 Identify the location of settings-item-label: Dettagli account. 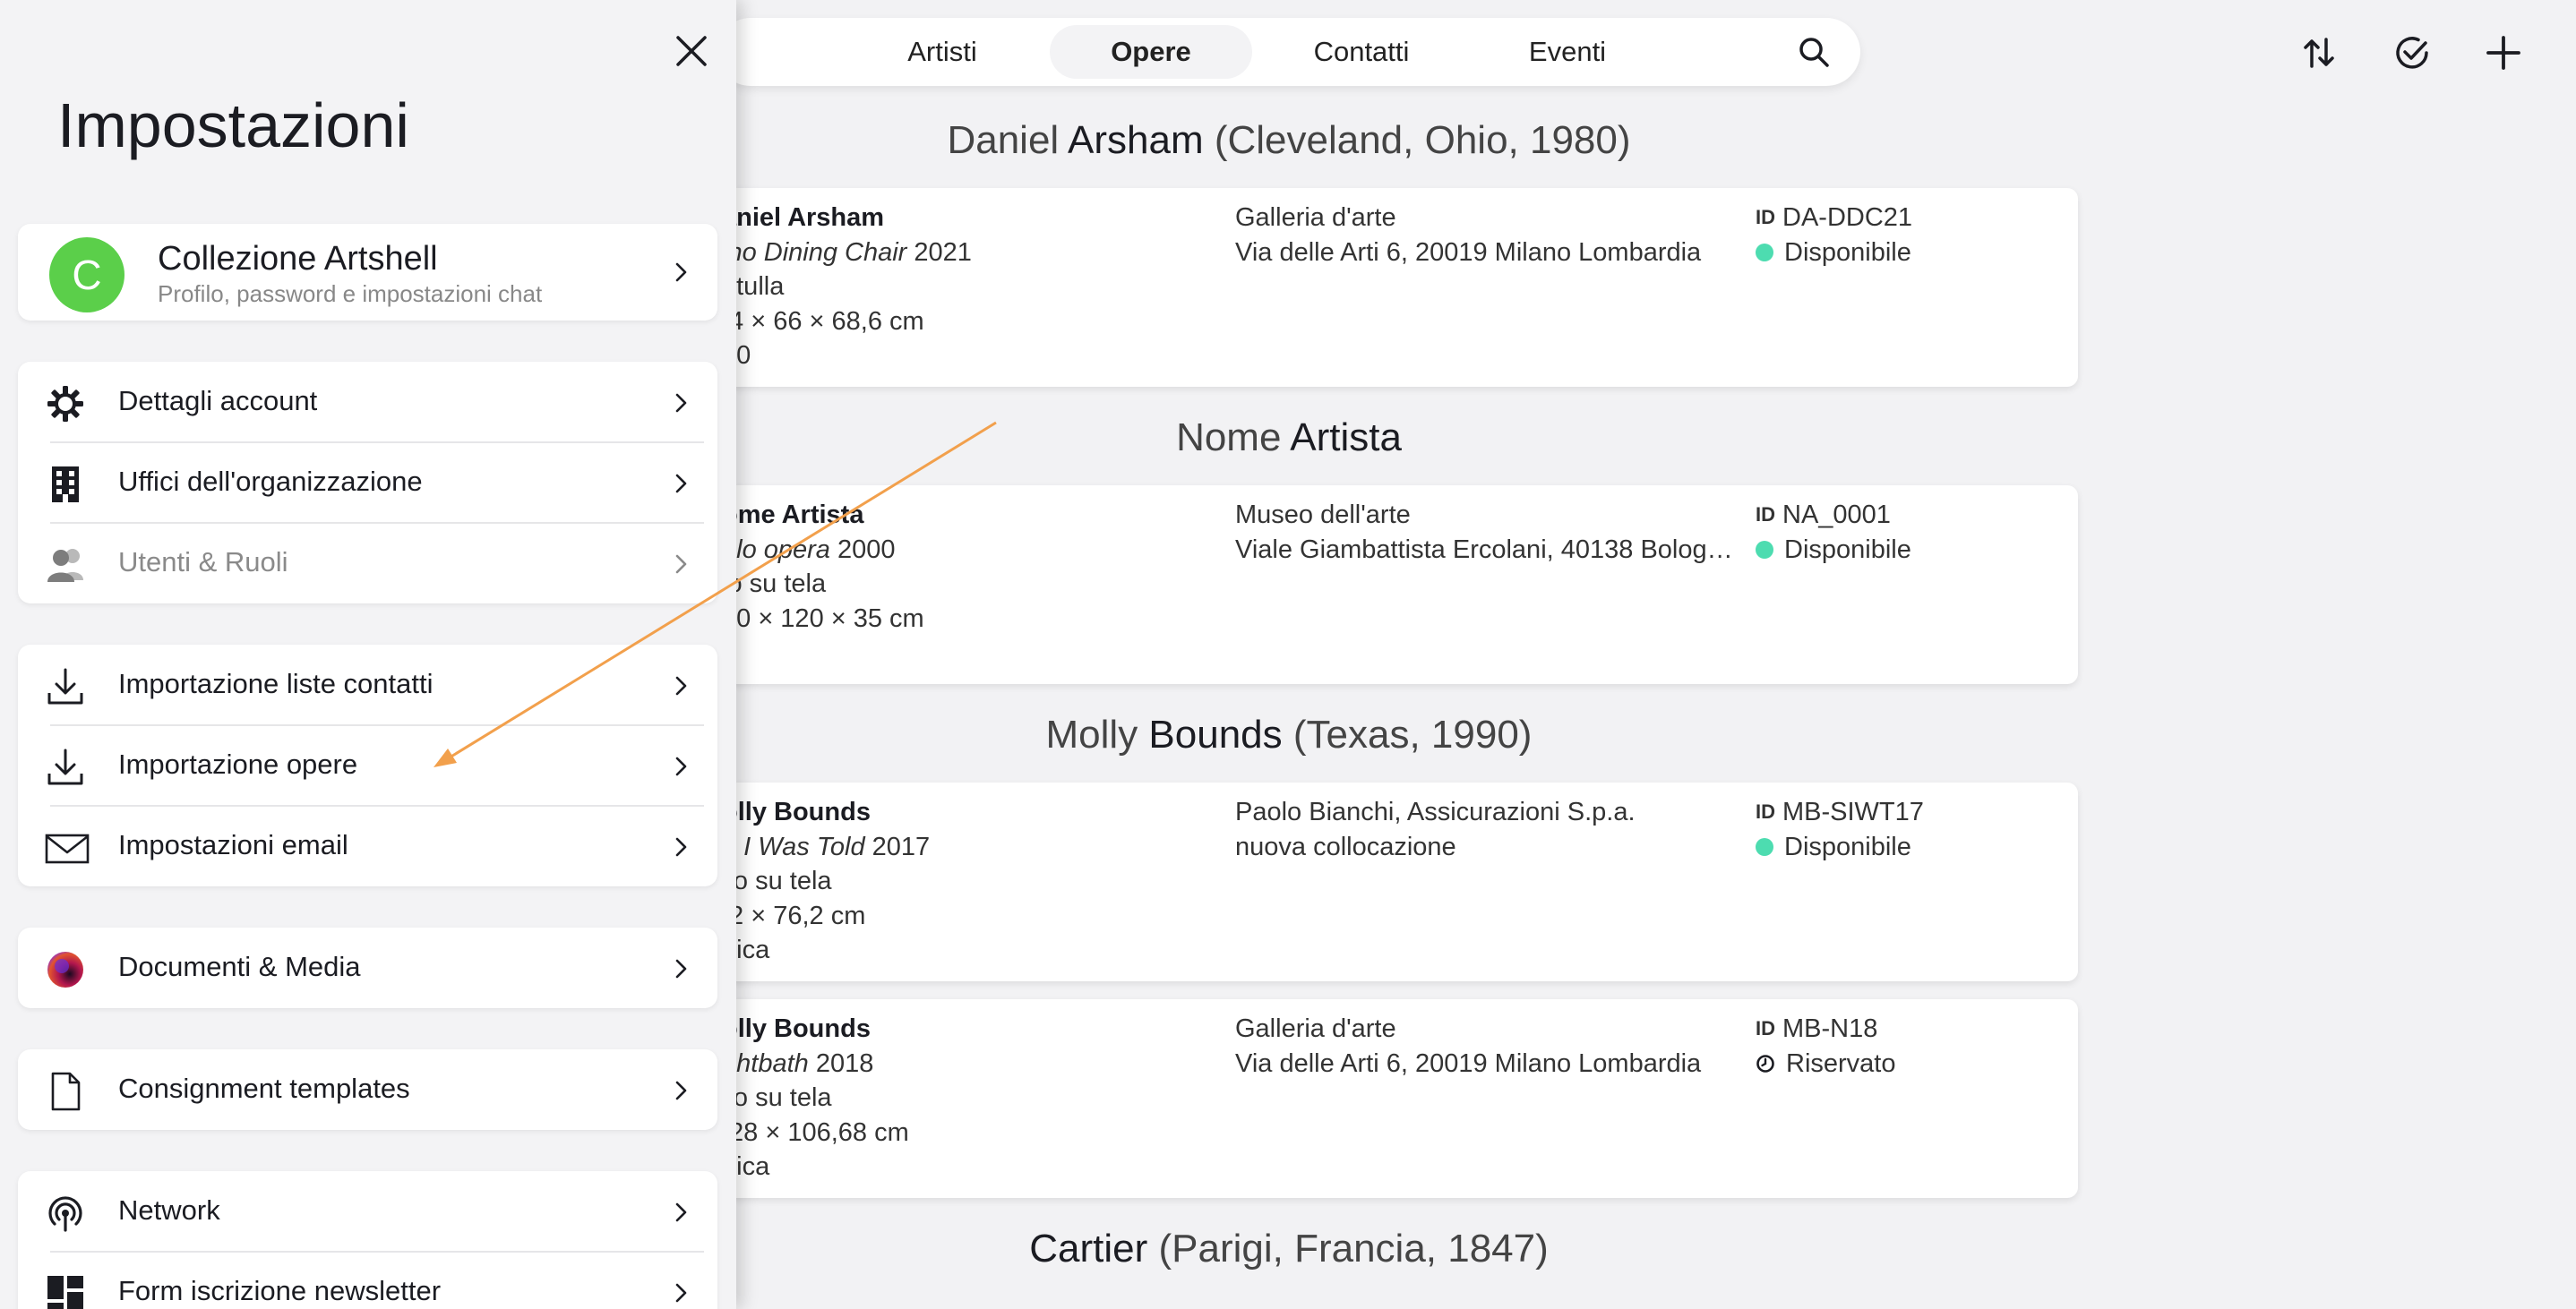
(218, 400).